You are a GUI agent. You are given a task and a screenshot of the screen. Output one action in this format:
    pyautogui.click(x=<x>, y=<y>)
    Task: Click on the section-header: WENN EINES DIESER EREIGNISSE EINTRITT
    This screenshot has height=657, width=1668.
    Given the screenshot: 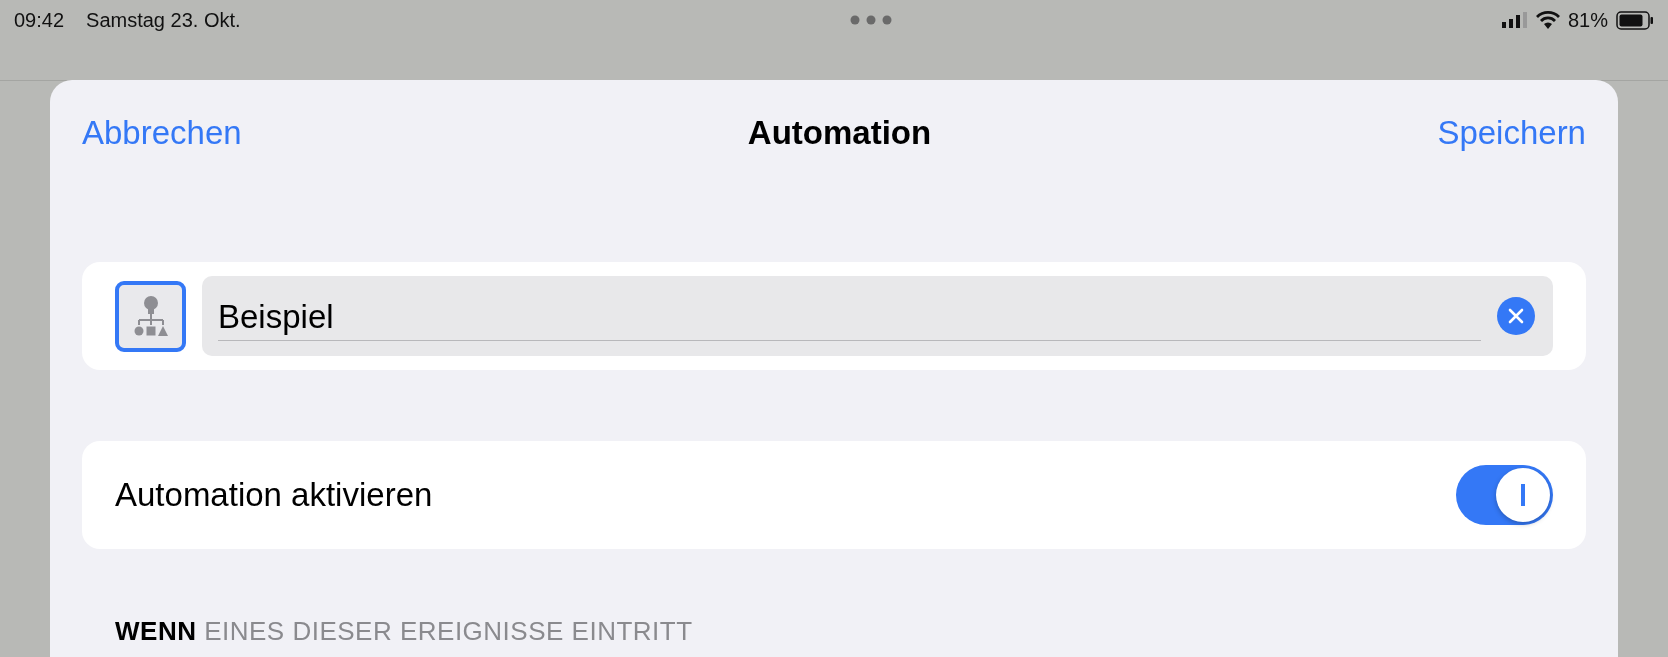 What is the action you would take?
    pyautogui.click(x=404, y=631)
    